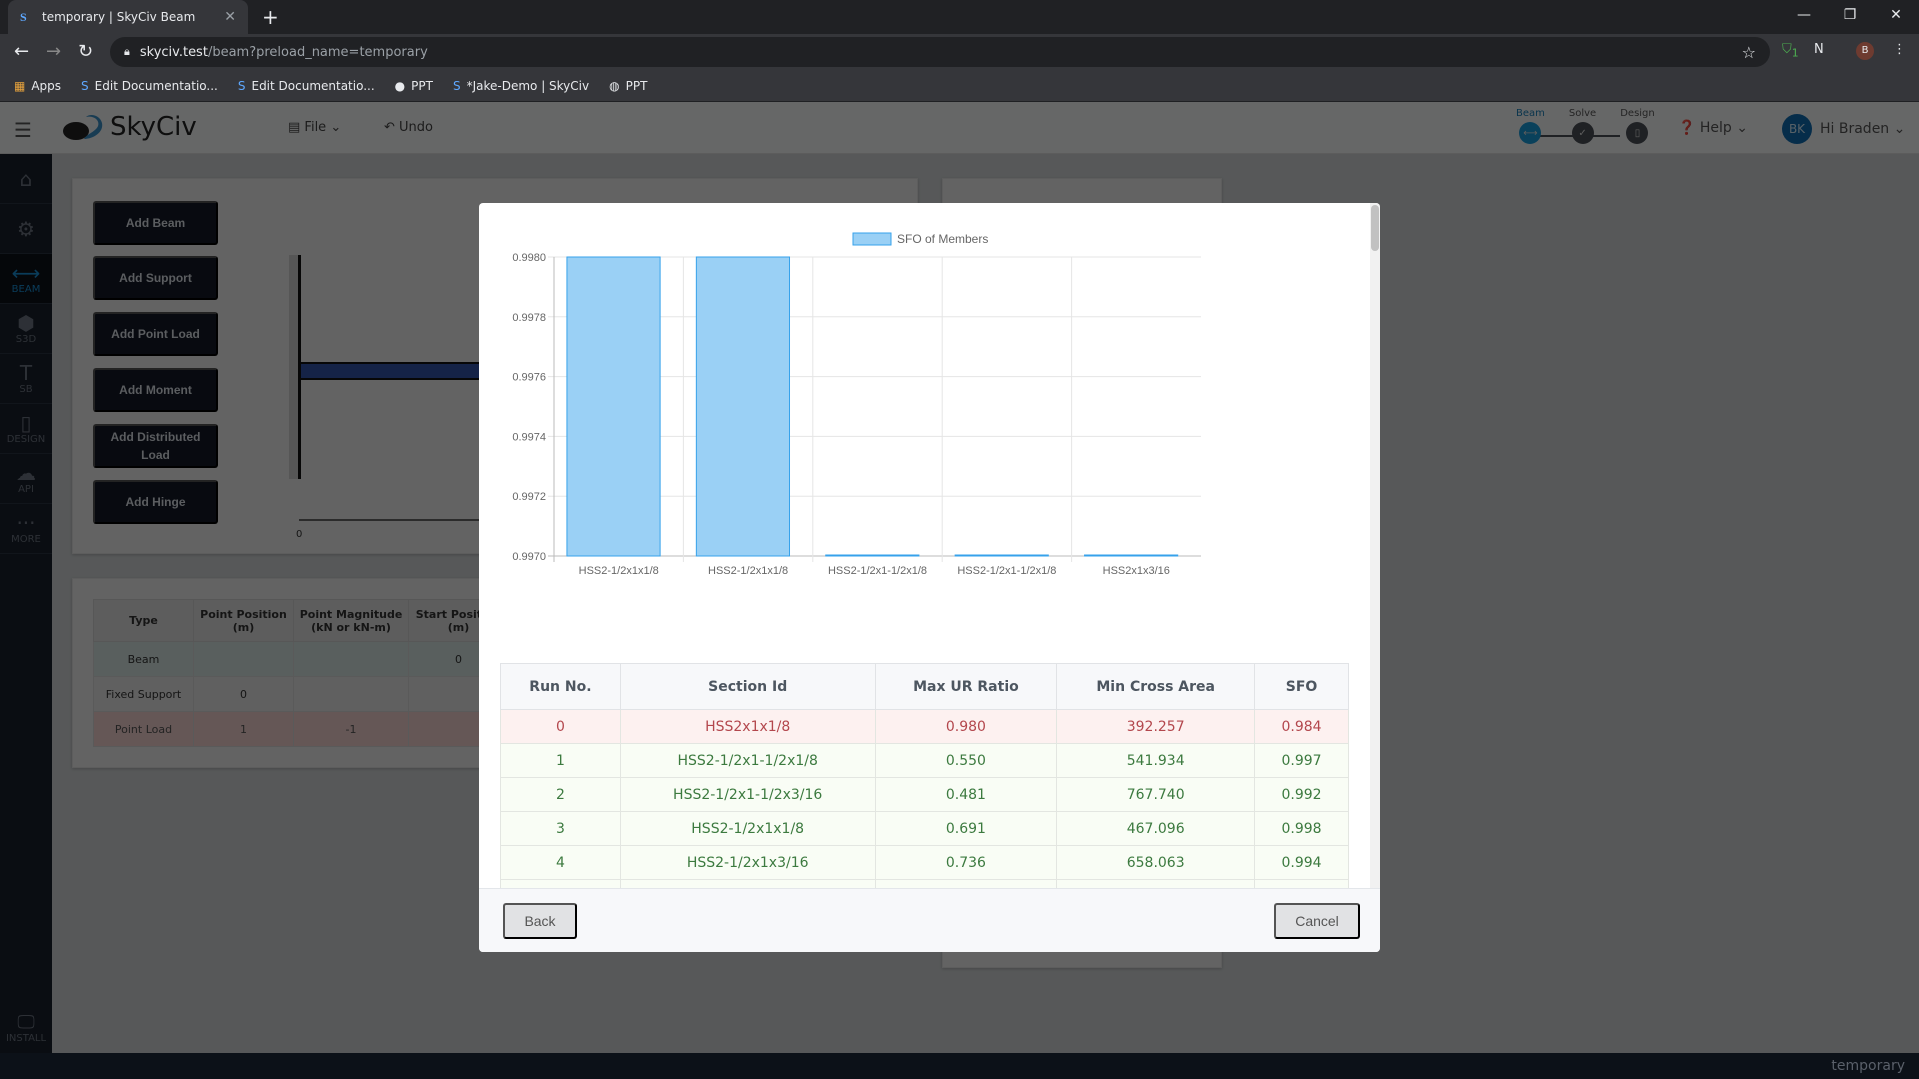 Image resolution: width=1919 pixels, height=1079 pixels. What do you see at coordinates (1301, 828) in the screenshot?
I see `results-cell: 0.998` at bounding box center [1301, 828].